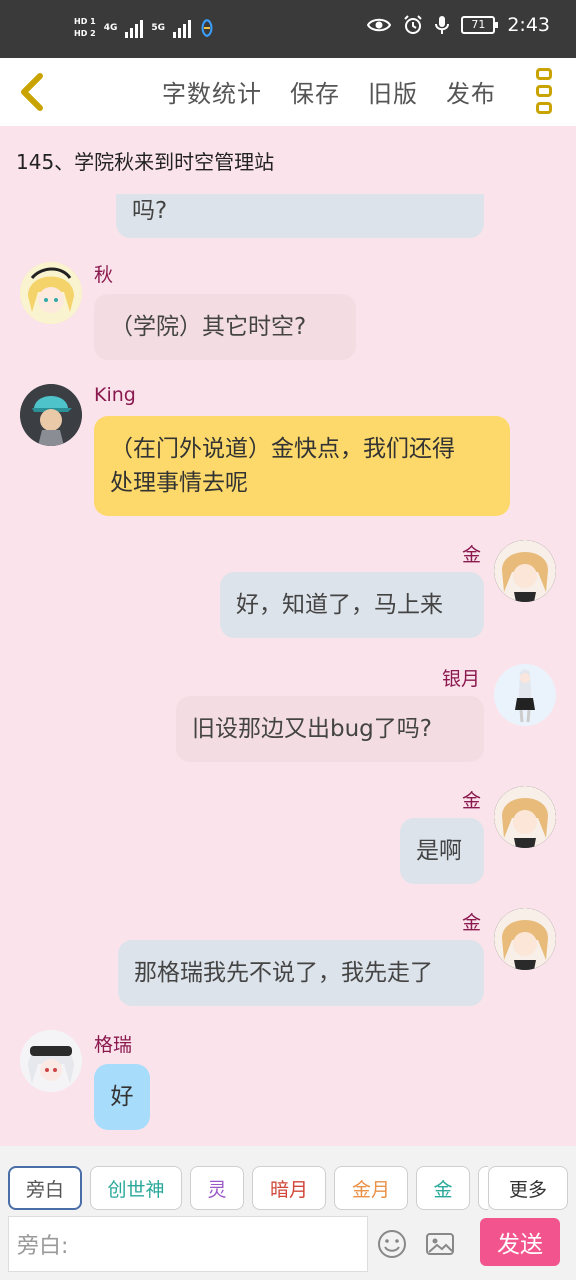  I want to click on message-bubble: 吗?, so click(300, 216).